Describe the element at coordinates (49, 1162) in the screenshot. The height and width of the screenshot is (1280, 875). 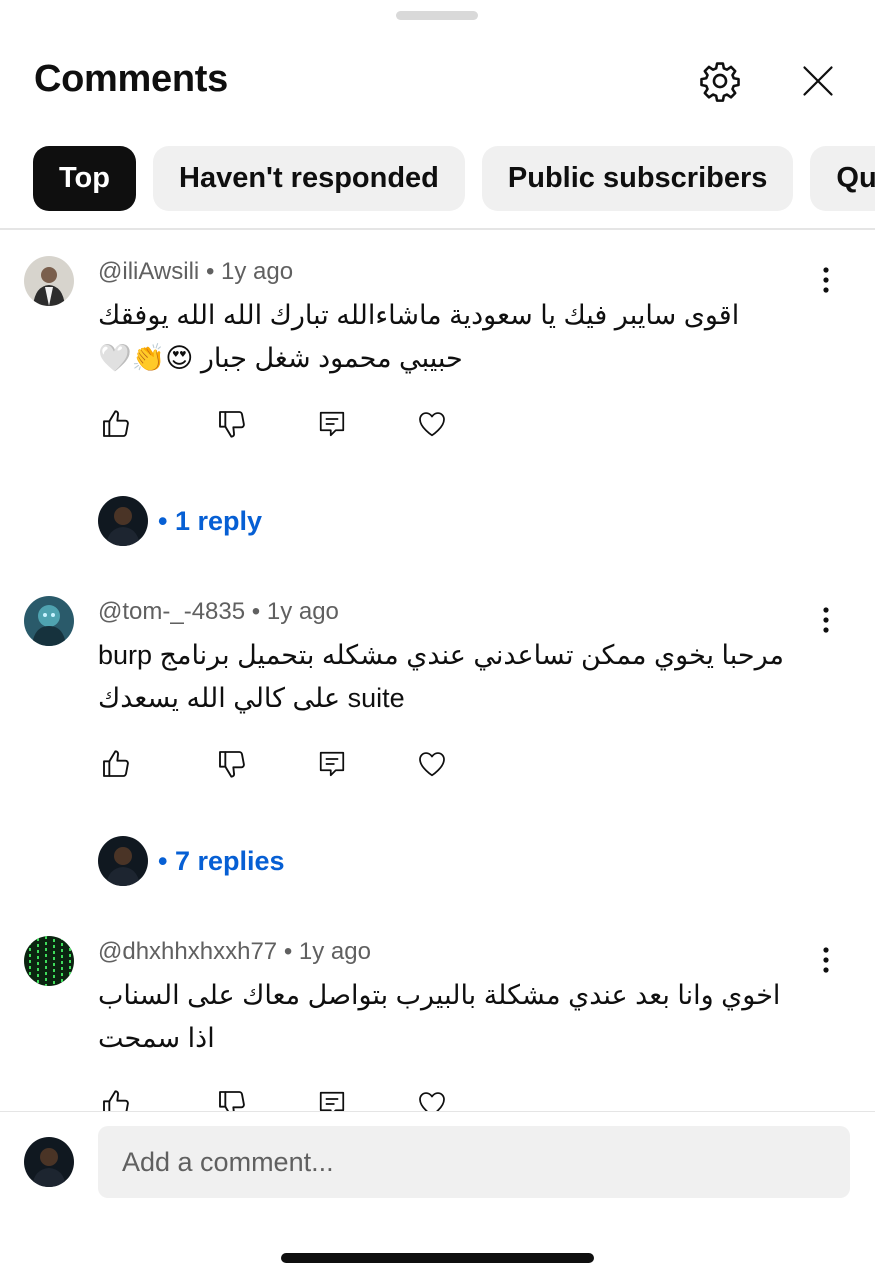
I see `my-avatar` at that location.